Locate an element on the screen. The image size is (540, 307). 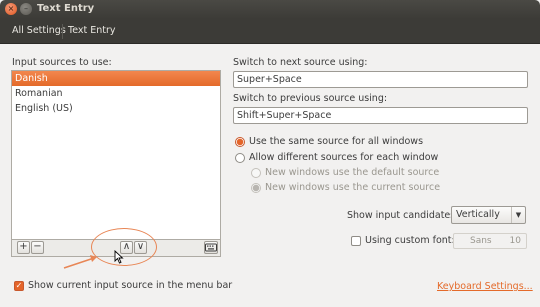
window-title: Text Entry is located at coordinates (66, 8).